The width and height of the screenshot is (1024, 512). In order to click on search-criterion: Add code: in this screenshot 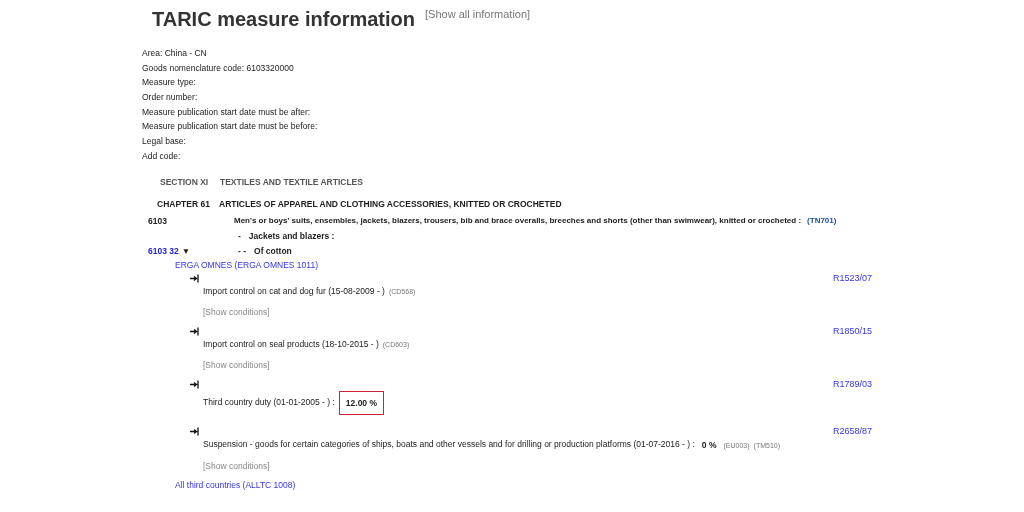, I will do `click(162, 156)`.